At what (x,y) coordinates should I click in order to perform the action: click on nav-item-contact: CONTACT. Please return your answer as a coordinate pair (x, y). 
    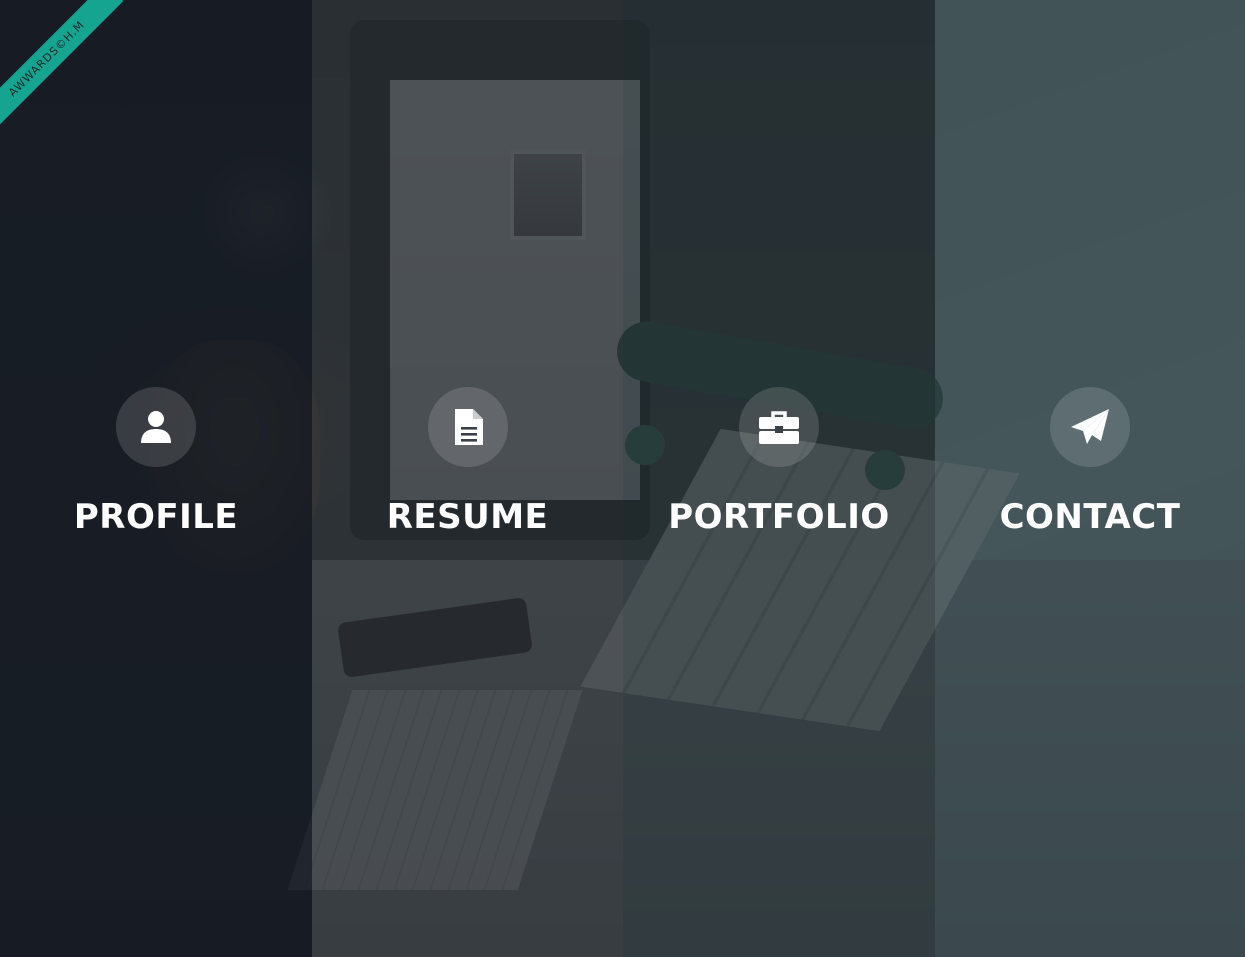
    Looking at the image, I should click on (1090, 463).